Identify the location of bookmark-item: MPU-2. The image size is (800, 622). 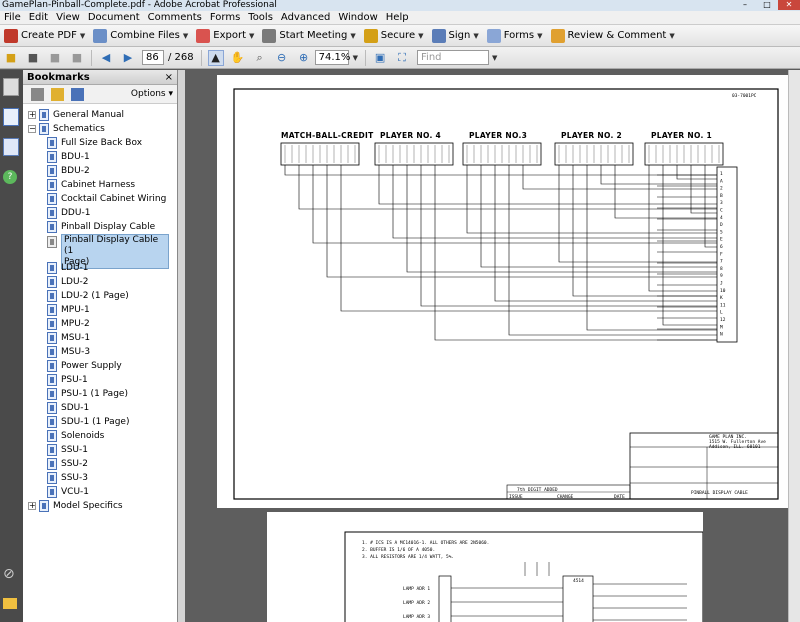
(68, 324).